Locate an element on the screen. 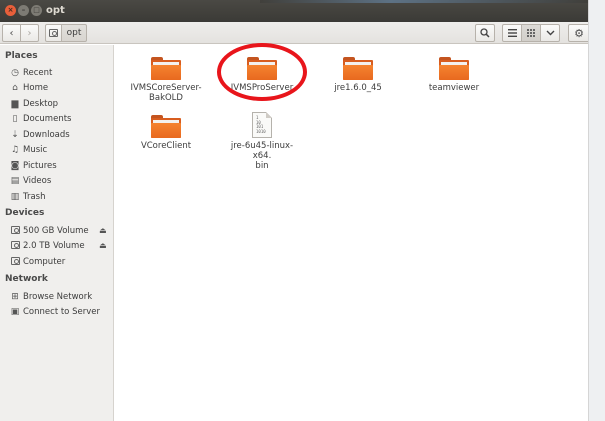  sidebar-item-label: Recent is located at coordinates (38, 73).